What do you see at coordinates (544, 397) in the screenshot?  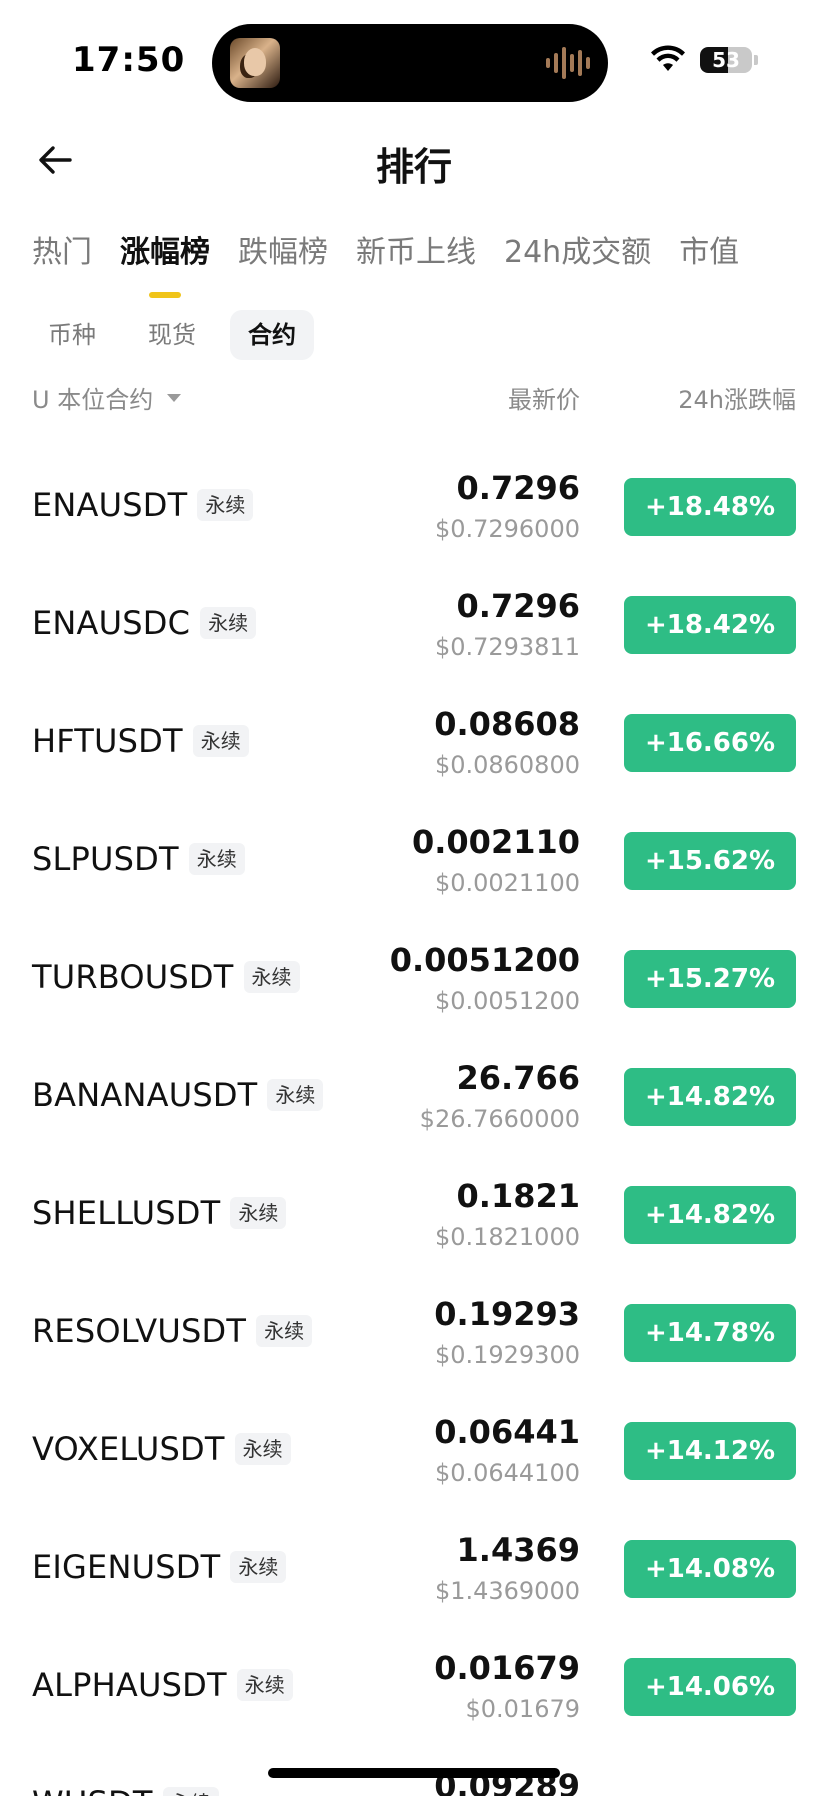 I see `column-last-price: 最新价` at bounding box center [544, 397].